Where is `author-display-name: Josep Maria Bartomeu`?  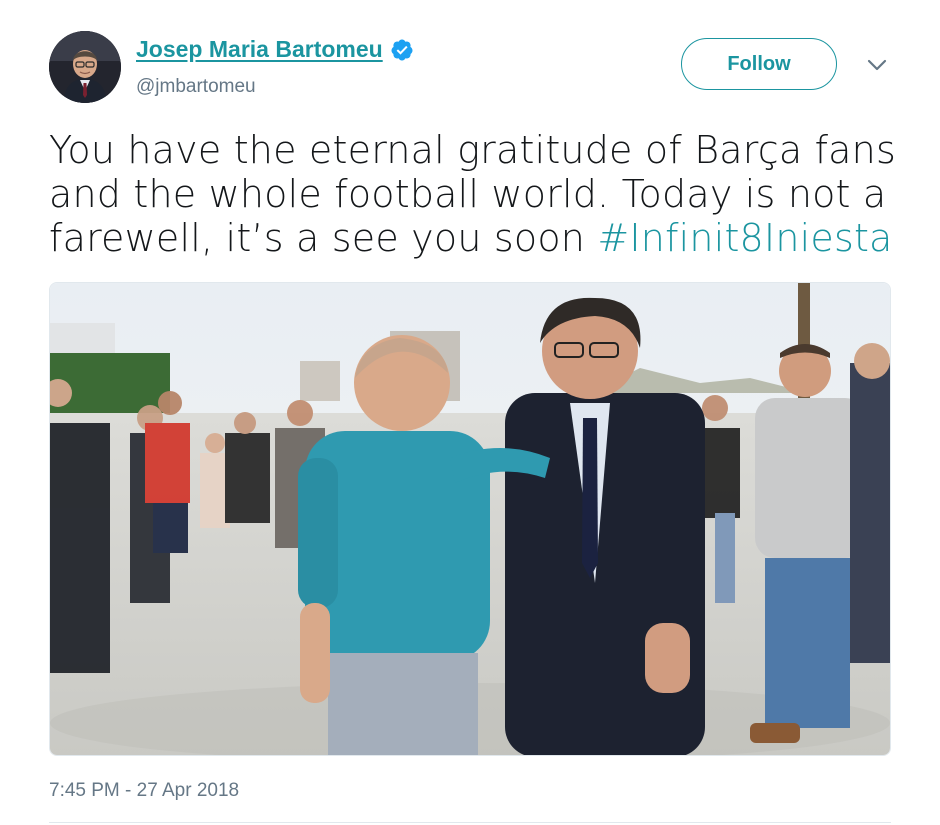
author-display-name: Josep Maria Bartomeu is located at coordinates (259, 49).